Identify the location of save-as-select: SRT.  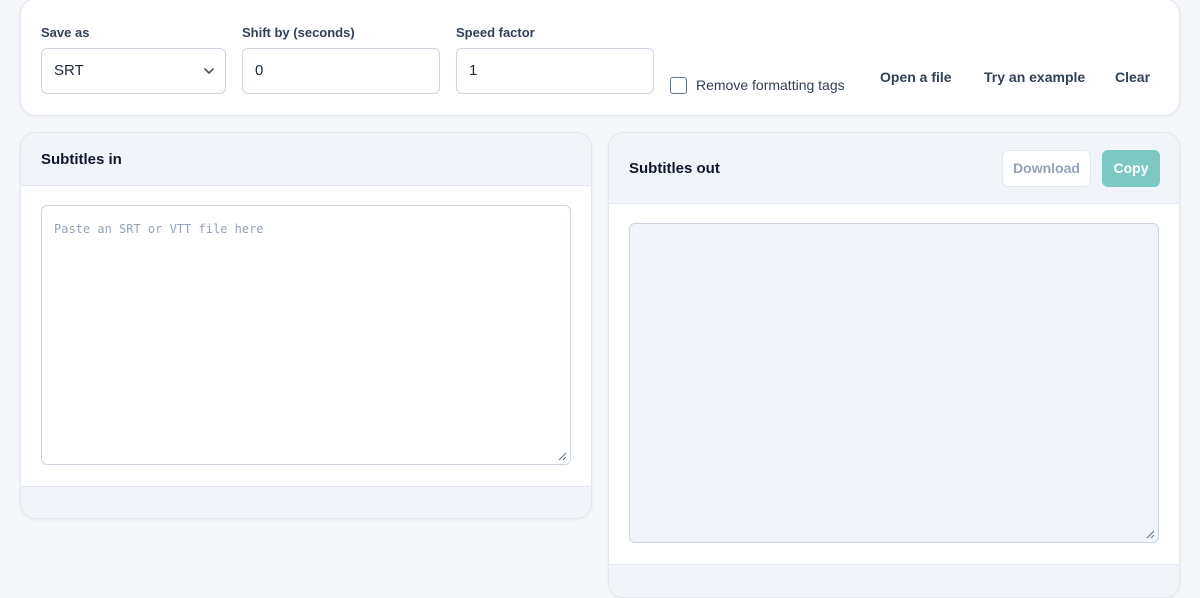
(133, 71).